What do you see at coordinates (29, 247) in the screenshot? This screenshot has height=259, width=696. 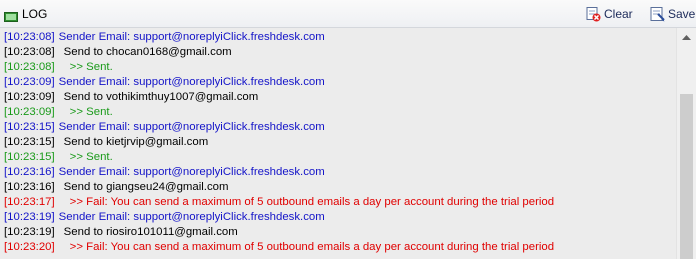 I see `log-timestamp: [10:23:20]` at bounding box center [29, 247].